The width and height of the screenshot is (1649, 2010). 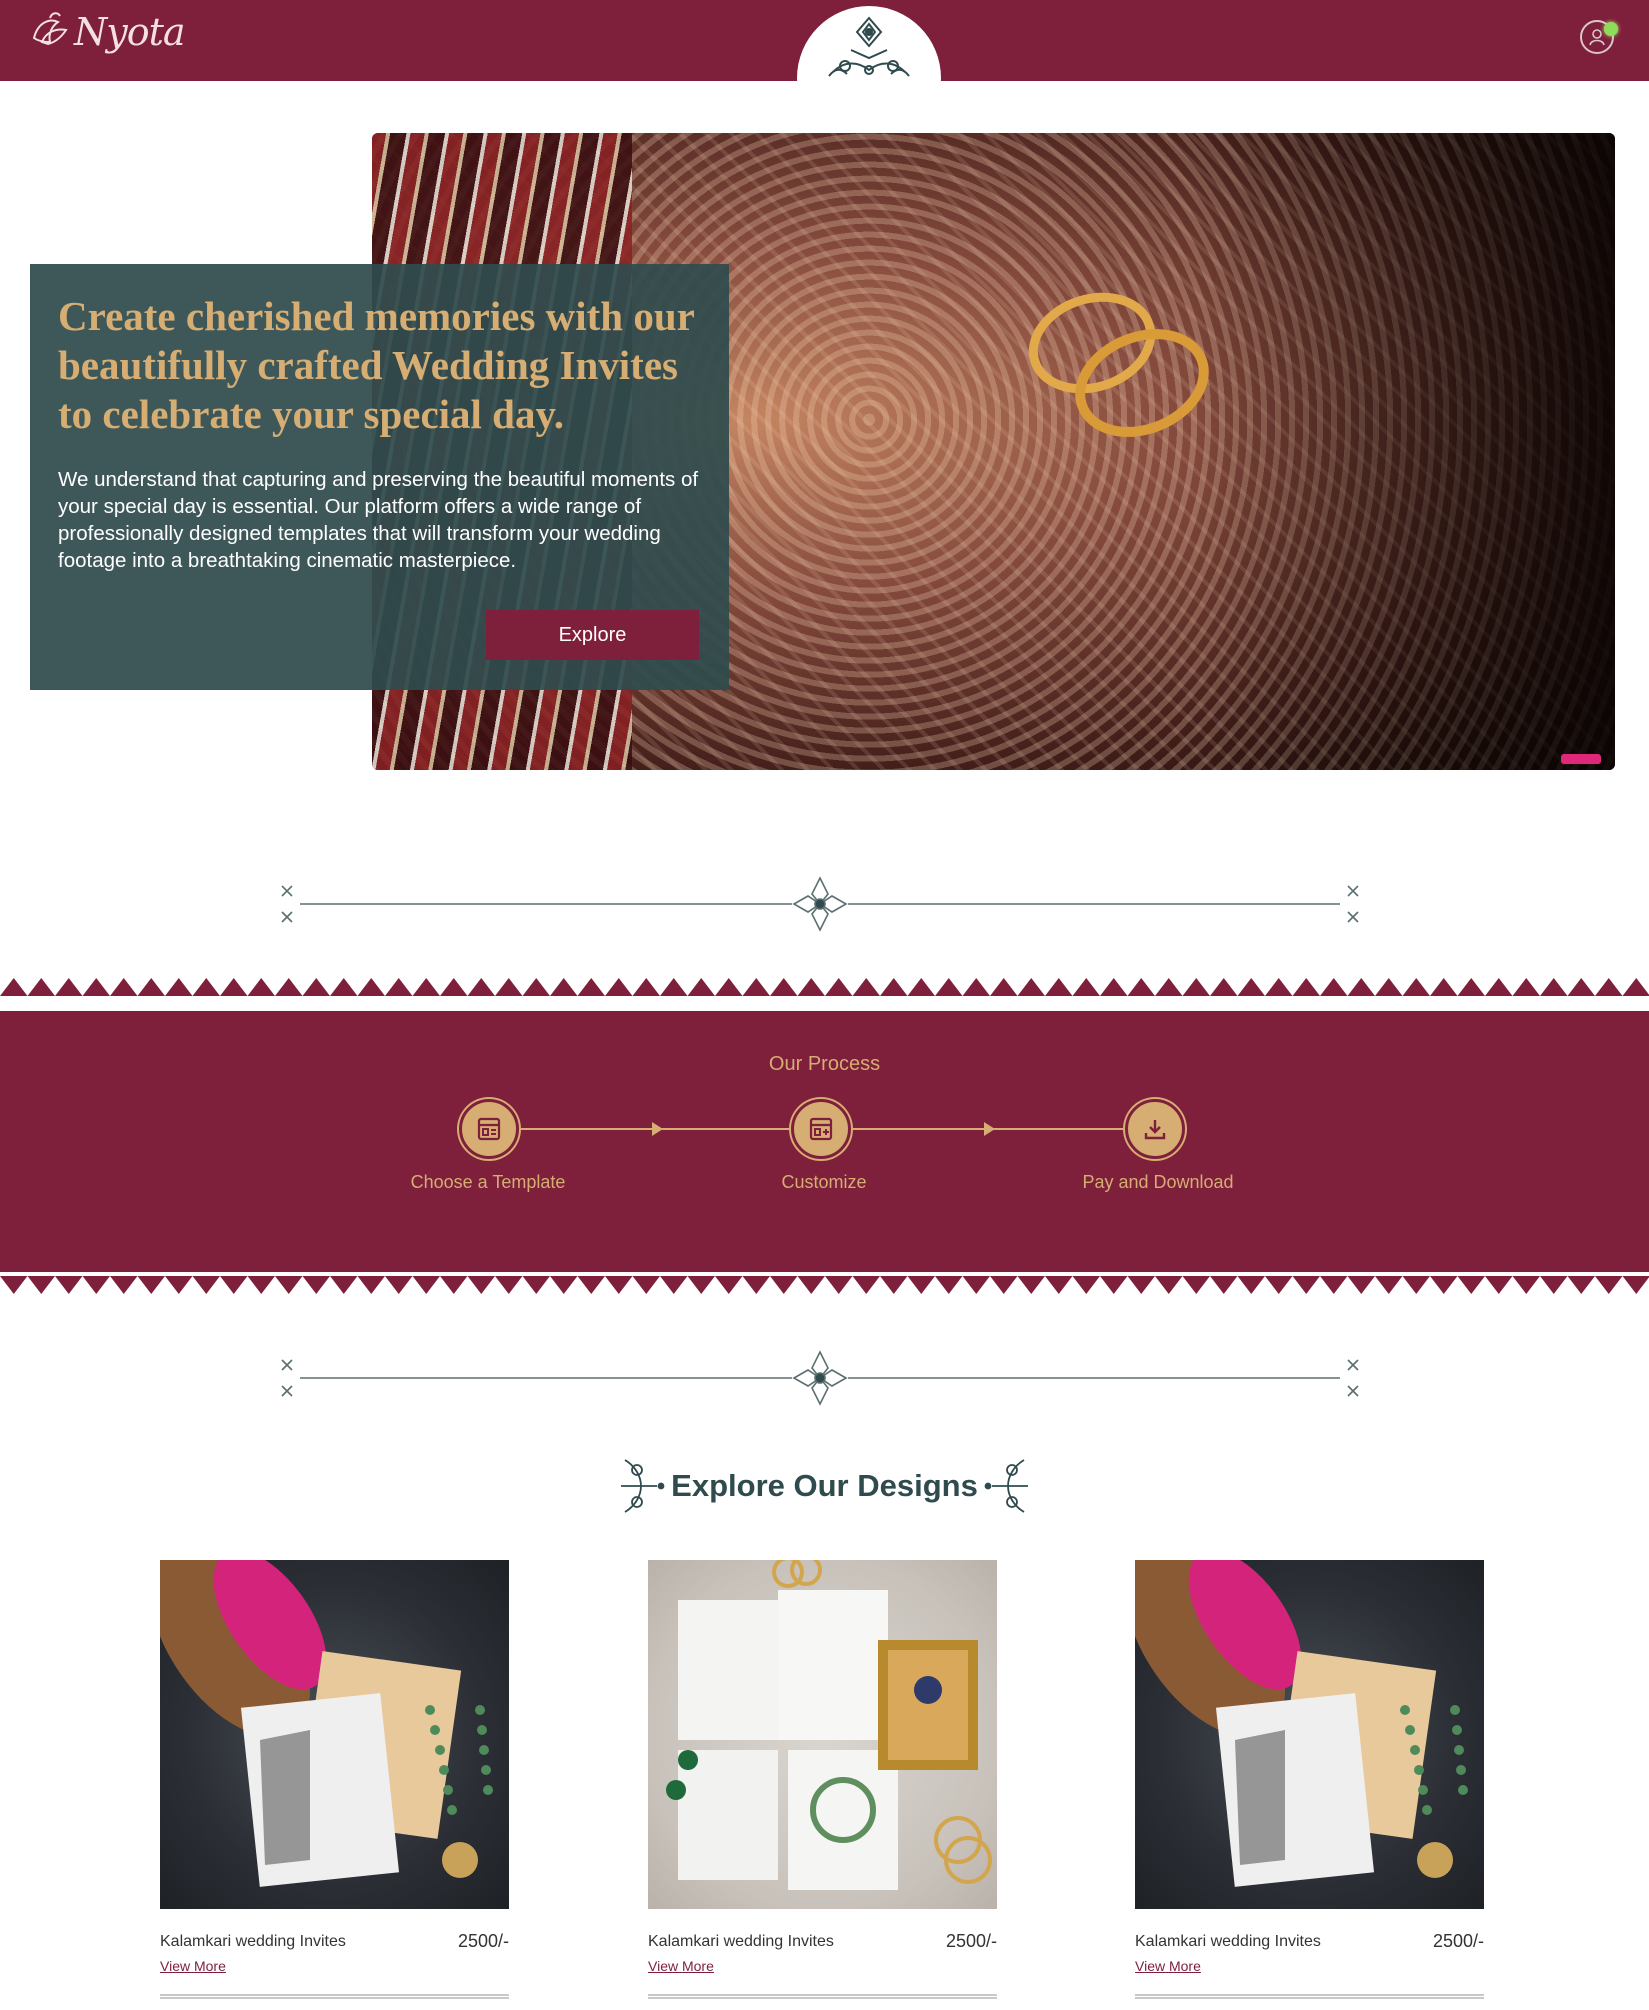 I want to click on process-section: Our Process Choose a Template Customize, so click(x=824, y=1141).